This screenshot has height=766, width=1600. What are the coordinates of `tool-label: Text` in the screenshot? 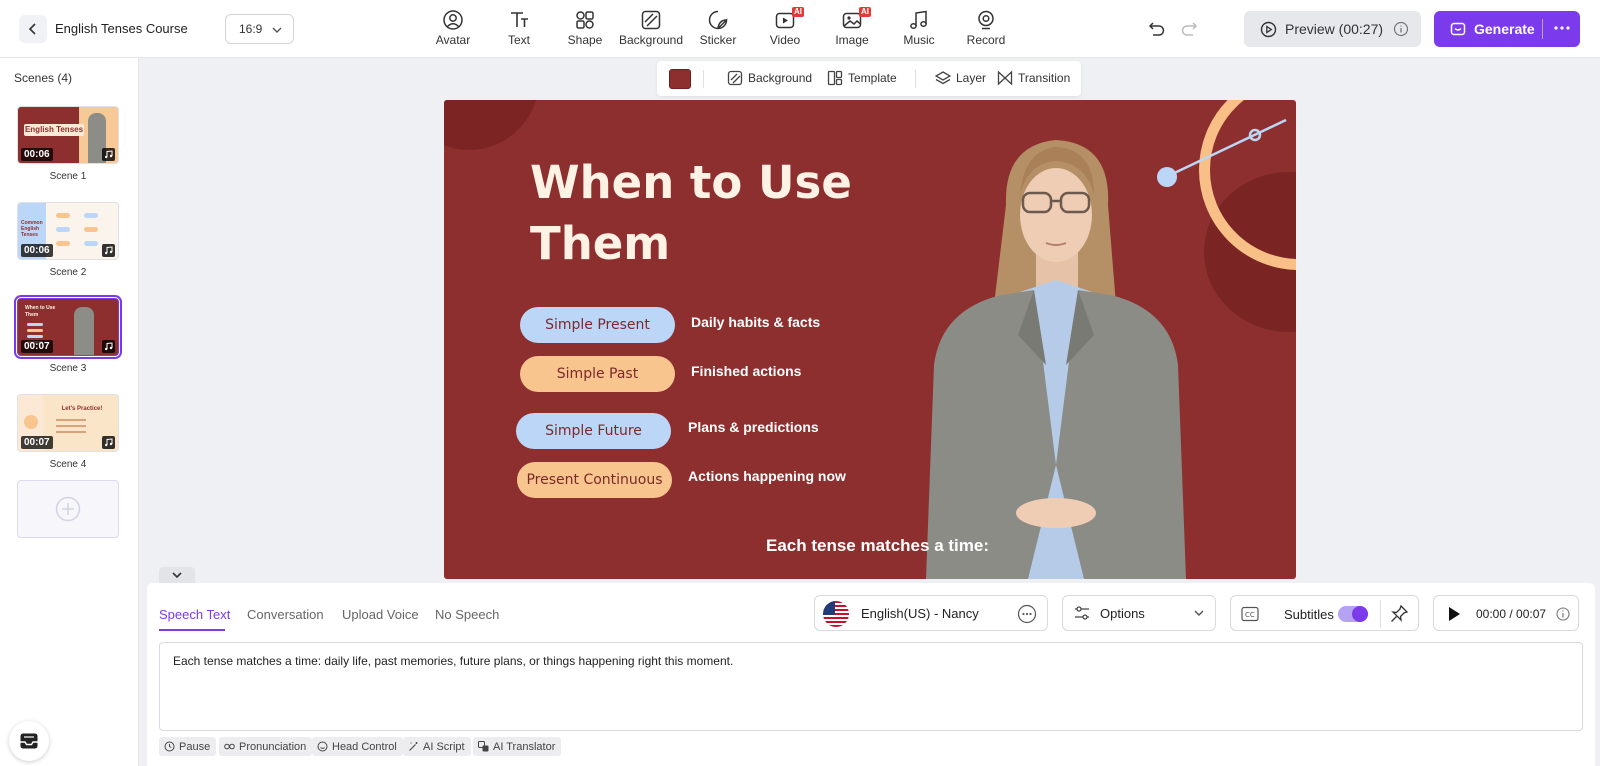 It's located at (518, 40).